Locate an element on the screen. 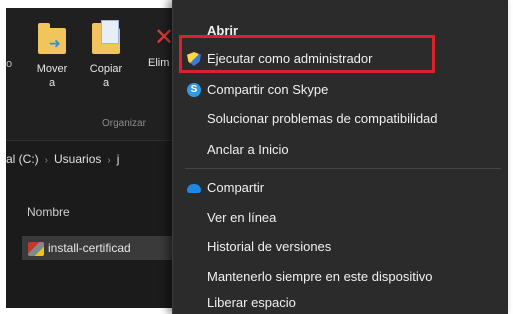  menu-item-share-skype: S Compartir con Skype is located at coordinates (341, 90).